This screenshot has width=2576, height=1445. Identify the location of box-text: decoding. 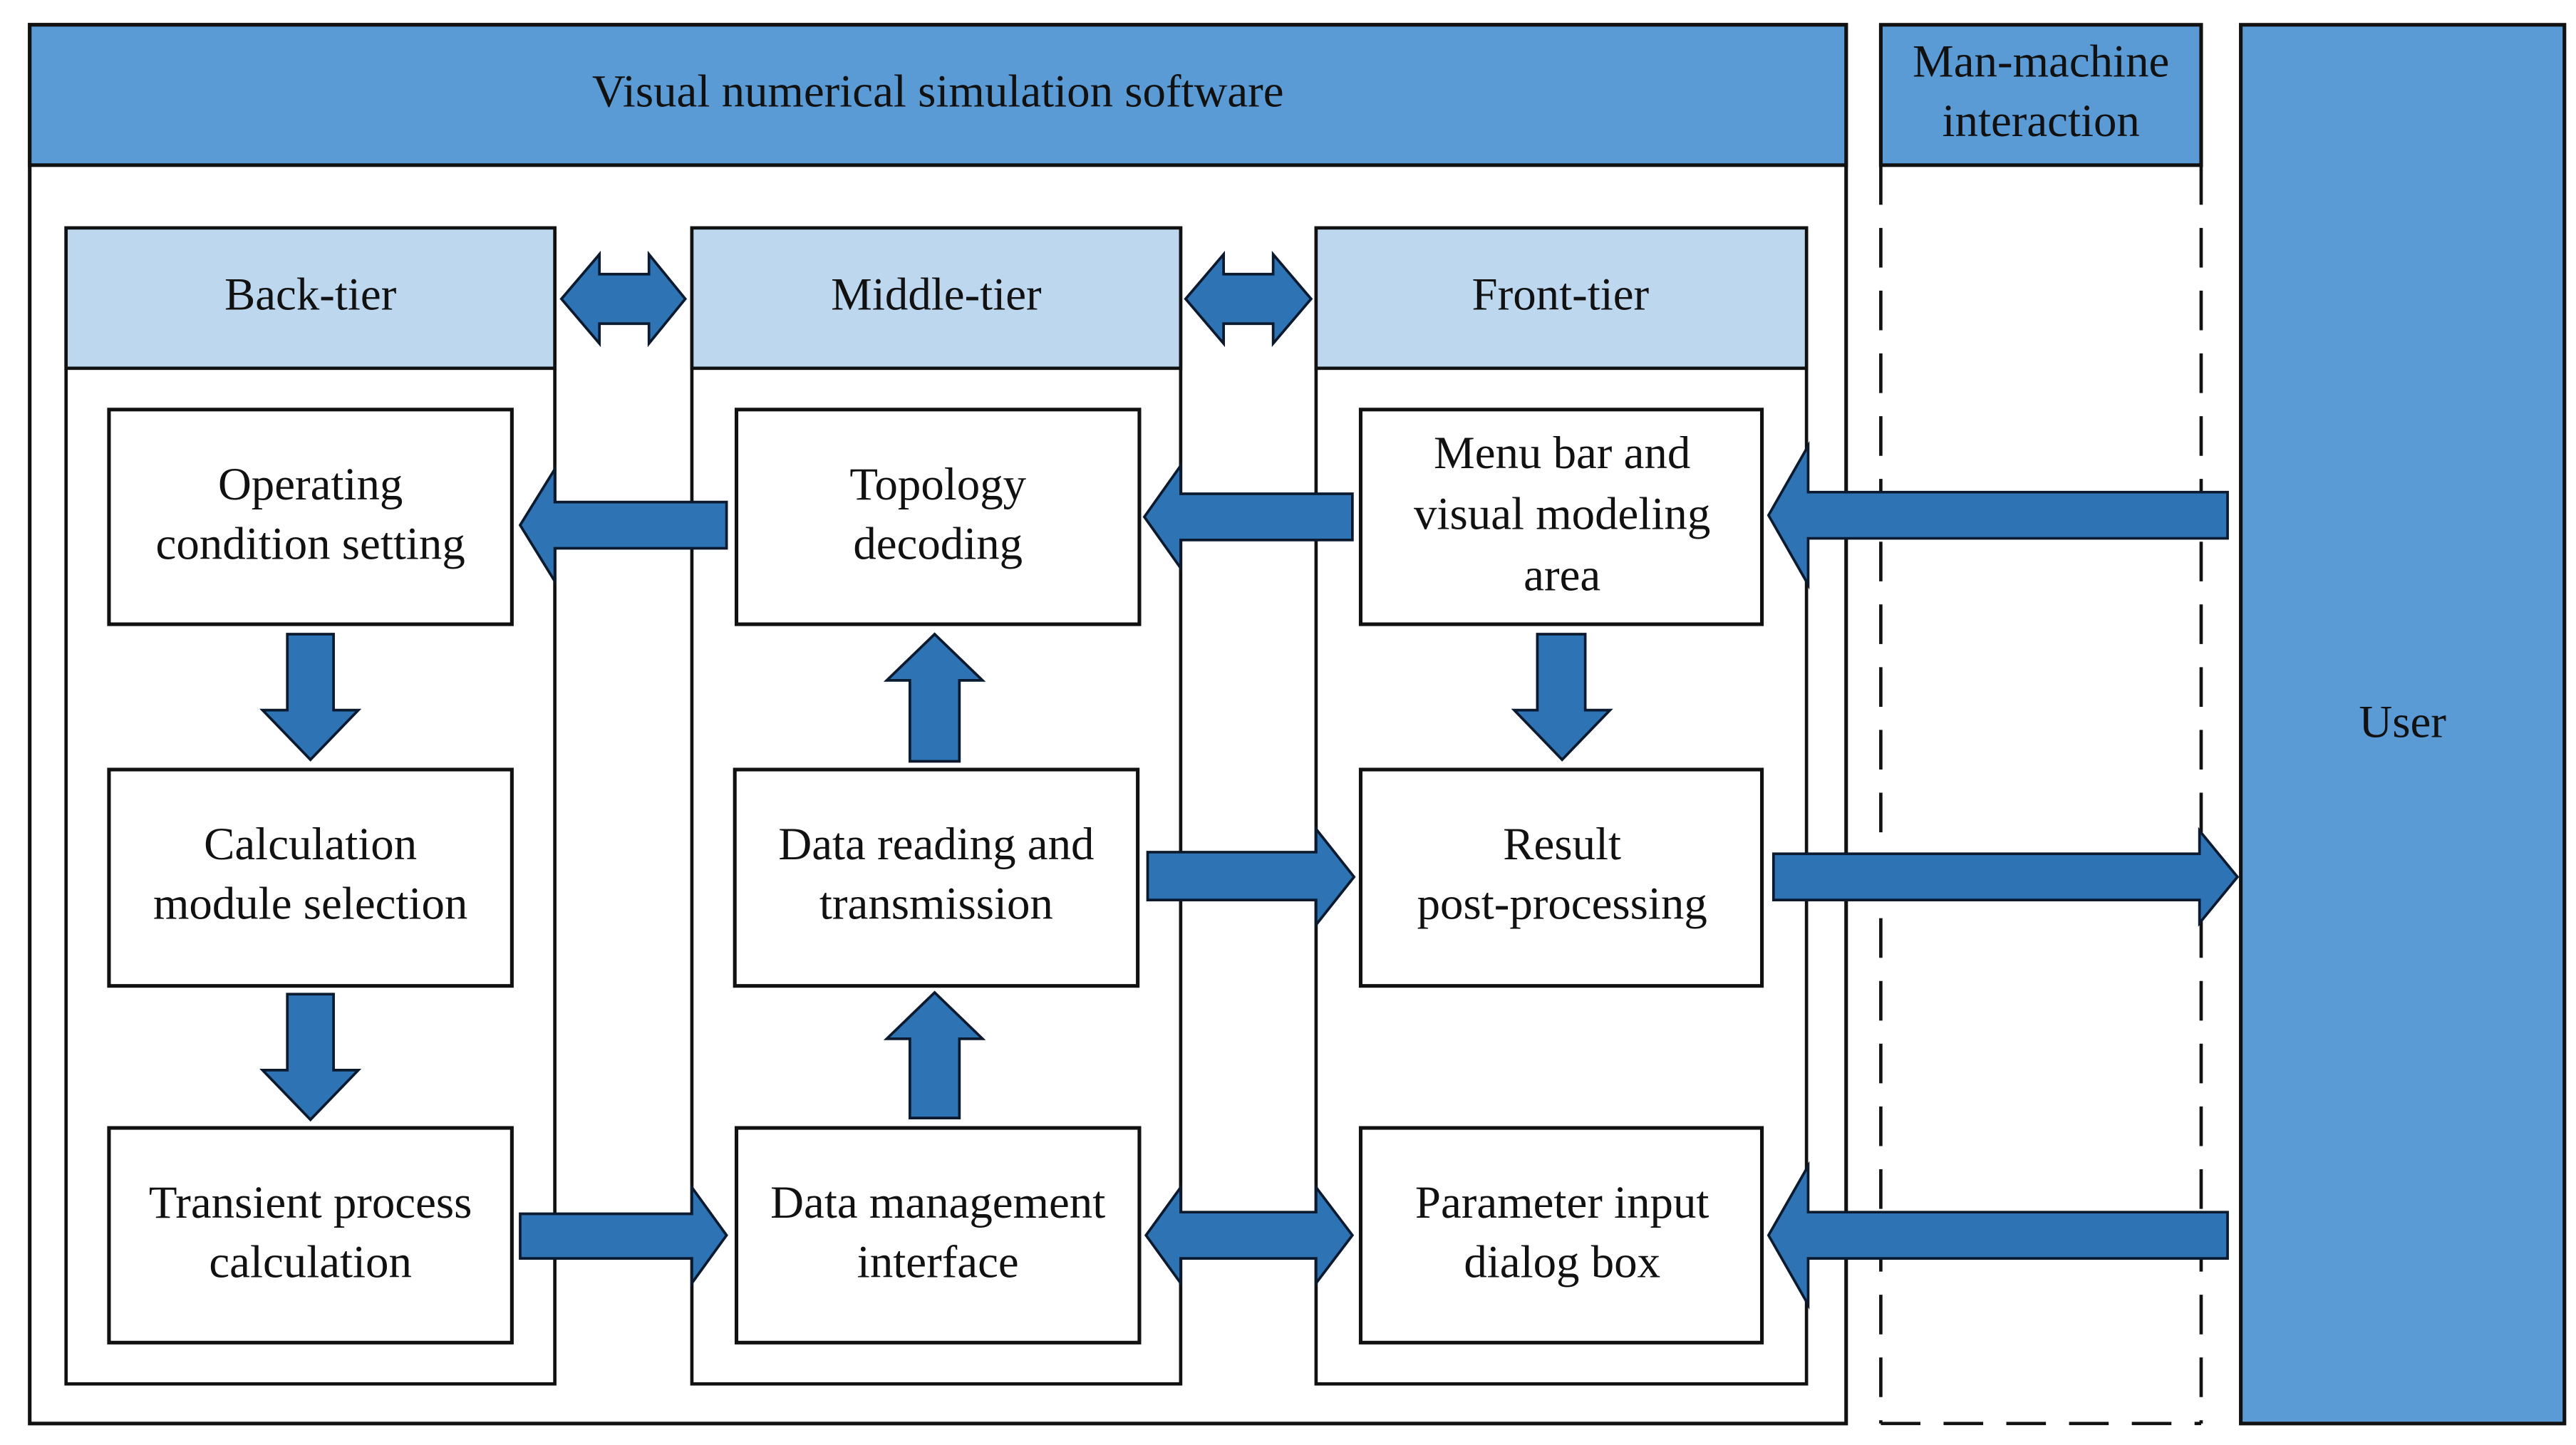
(938, 543).